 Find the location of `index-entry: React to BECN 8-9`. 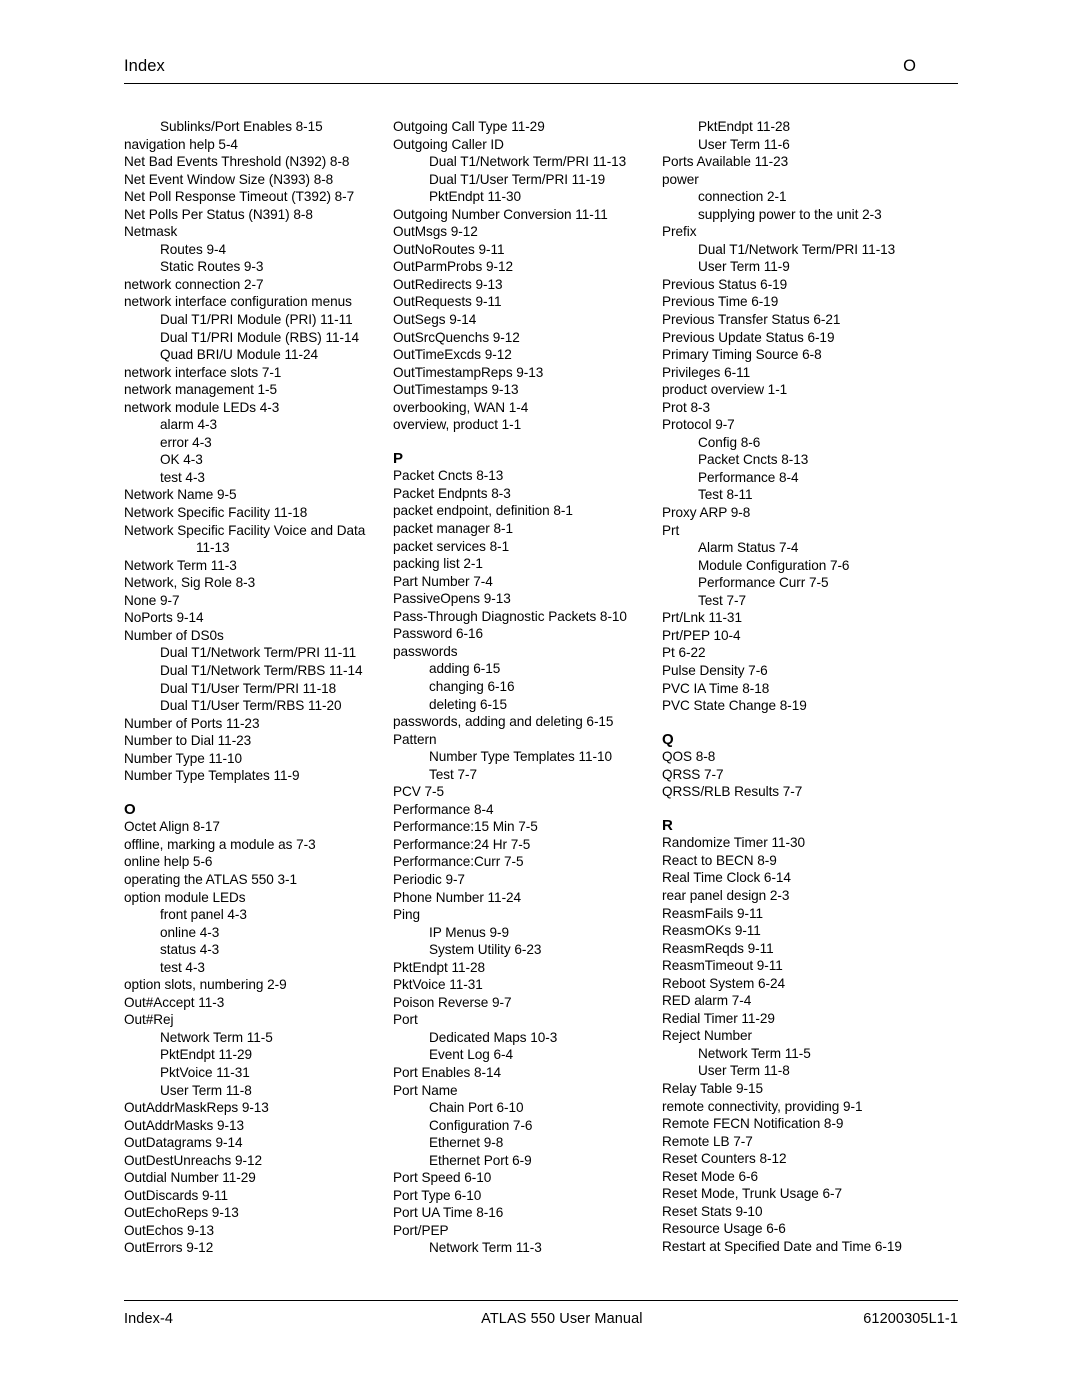

index-entry: React to BECN 8-9 is located at coordinates (719, 860).